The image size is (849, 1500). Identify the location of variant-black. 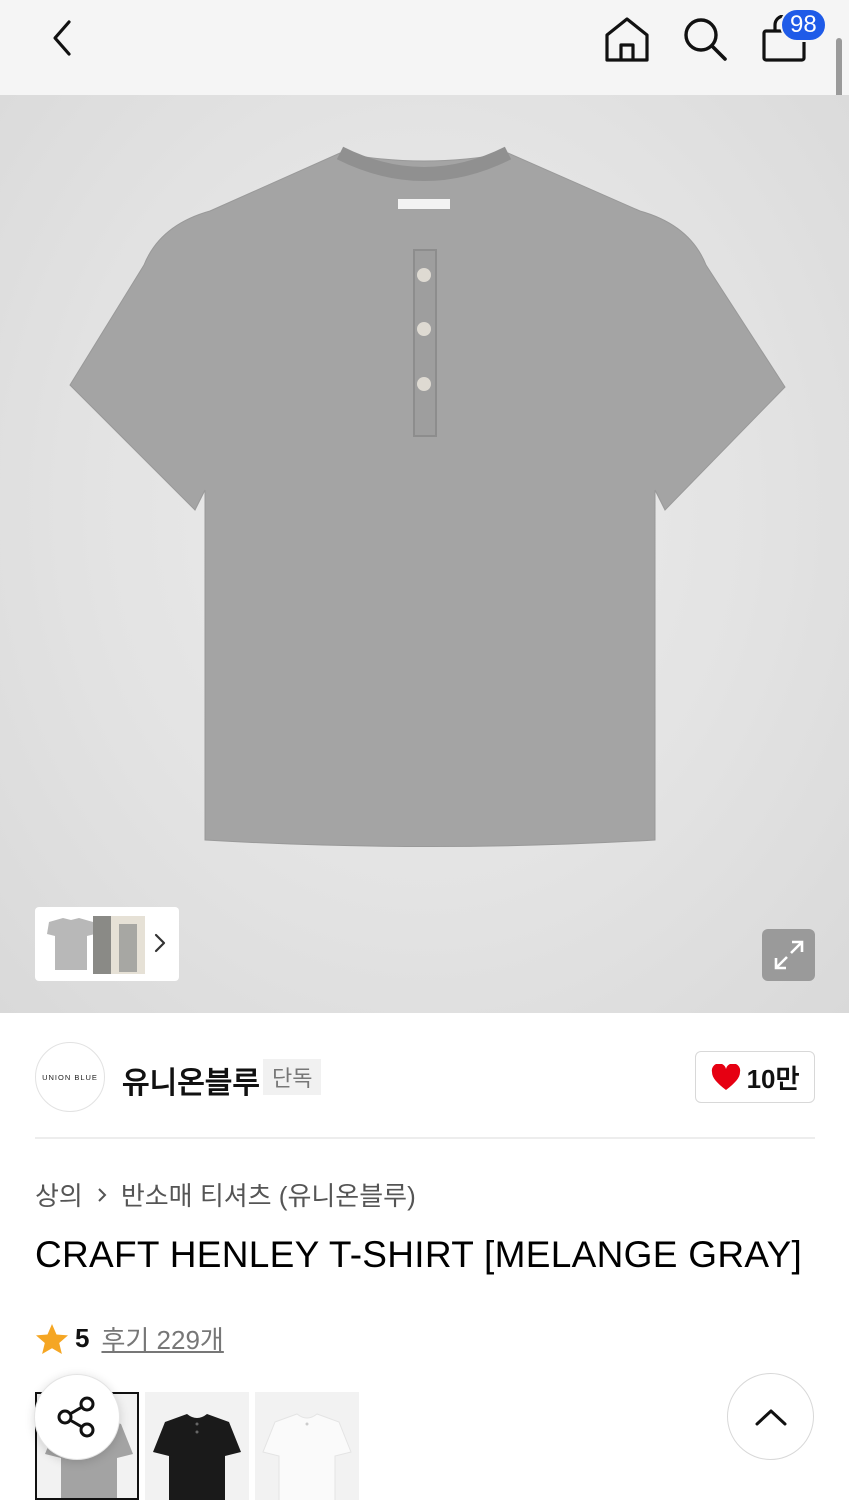
(197, 1446).